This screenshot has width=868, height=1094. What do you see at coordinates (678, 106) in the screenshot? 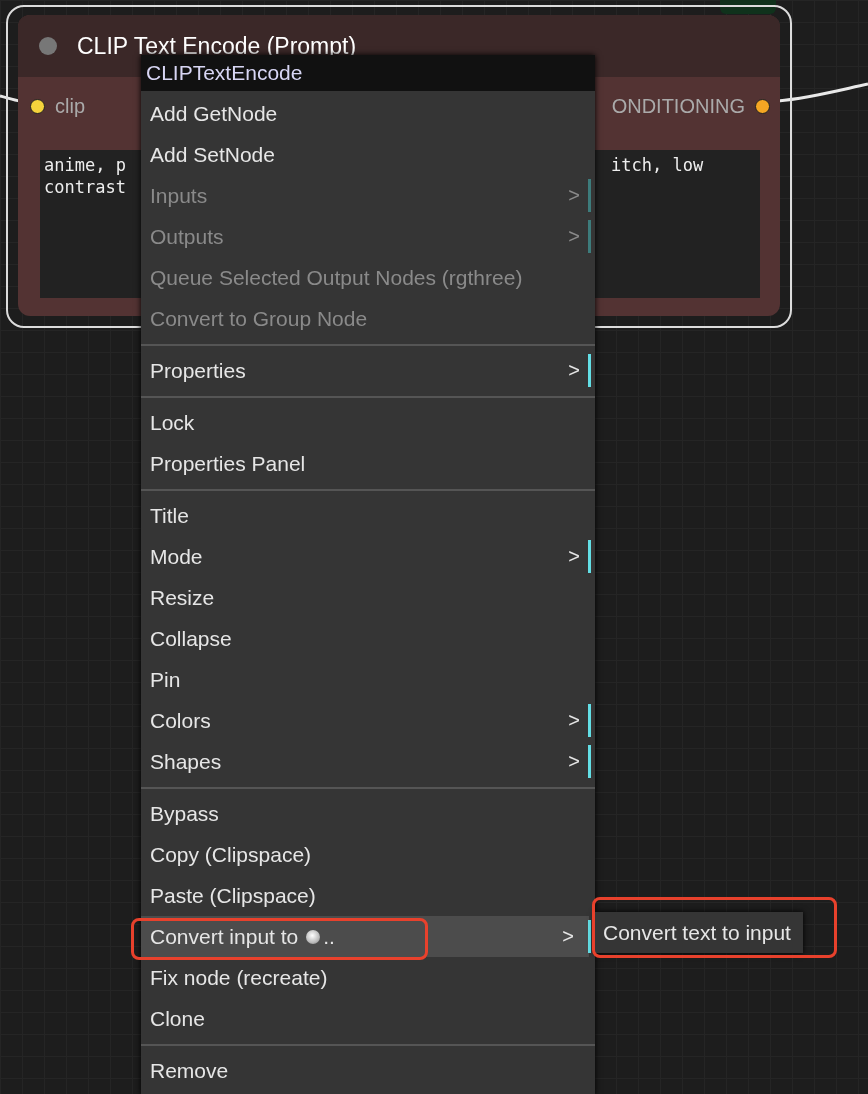
I see `output-label: ONDITIONING` at bounding box center [678, 106].